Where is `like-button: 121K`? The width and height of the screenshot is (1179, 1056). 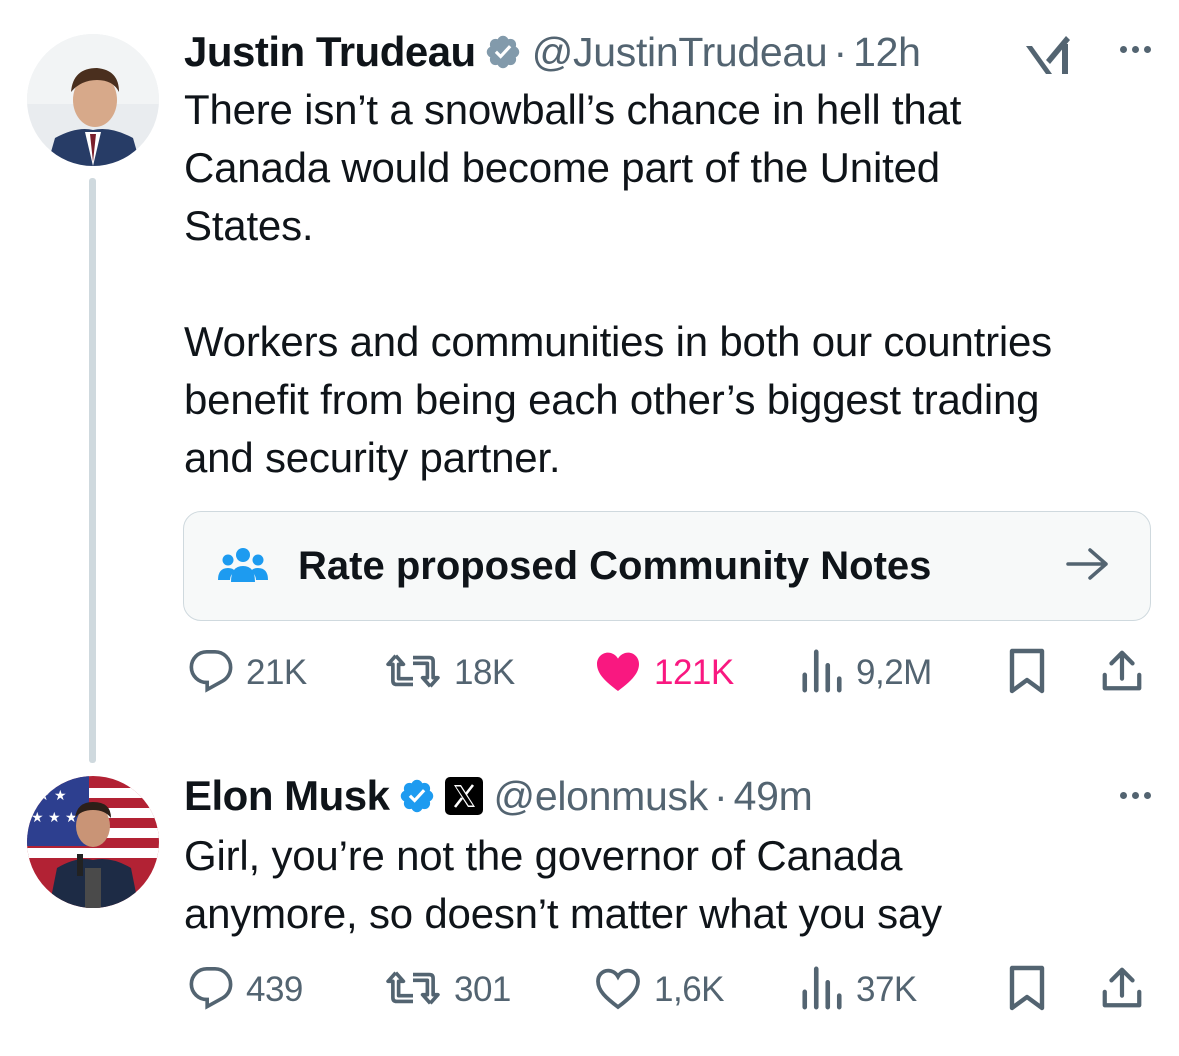 like-button: 121K is located at coordinates (664, 673).